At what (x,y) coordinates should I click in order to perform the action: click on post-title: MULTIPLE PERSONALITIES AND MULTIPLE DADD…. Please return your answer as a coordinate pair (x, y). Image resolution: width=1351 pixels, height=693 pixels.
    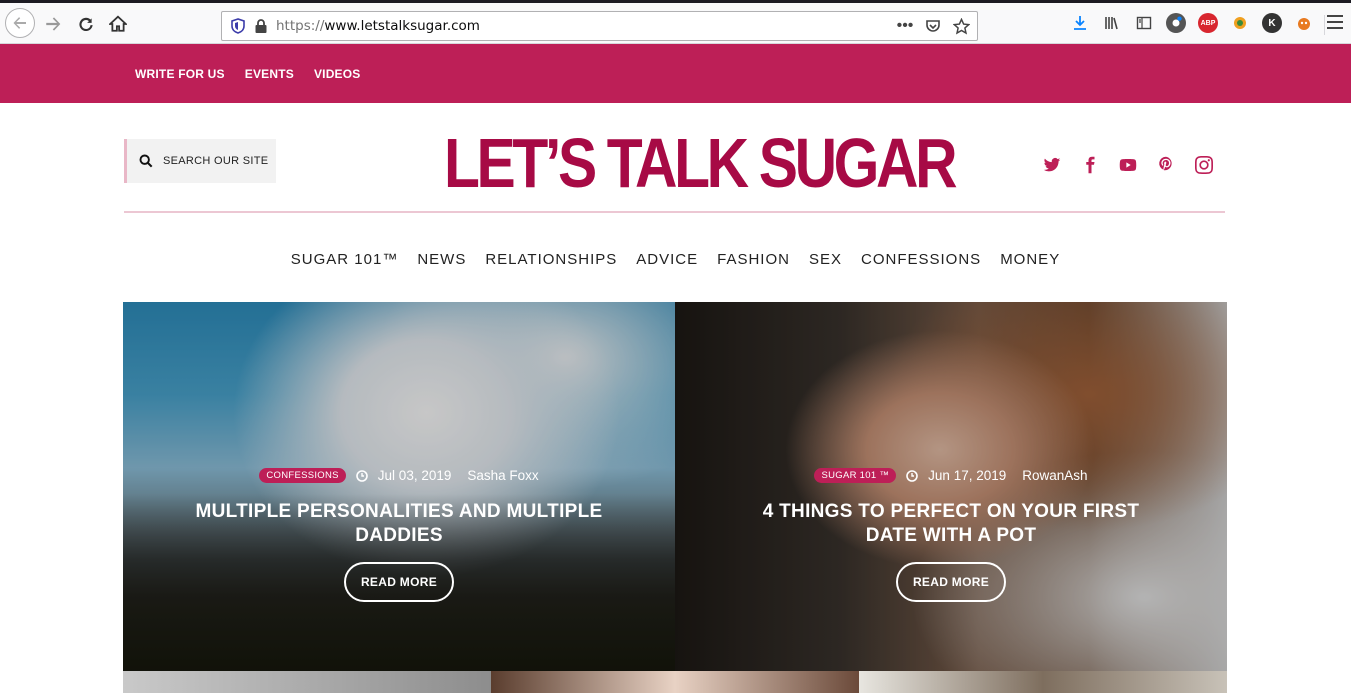
    Looking at the image, I should click on (399, 524).